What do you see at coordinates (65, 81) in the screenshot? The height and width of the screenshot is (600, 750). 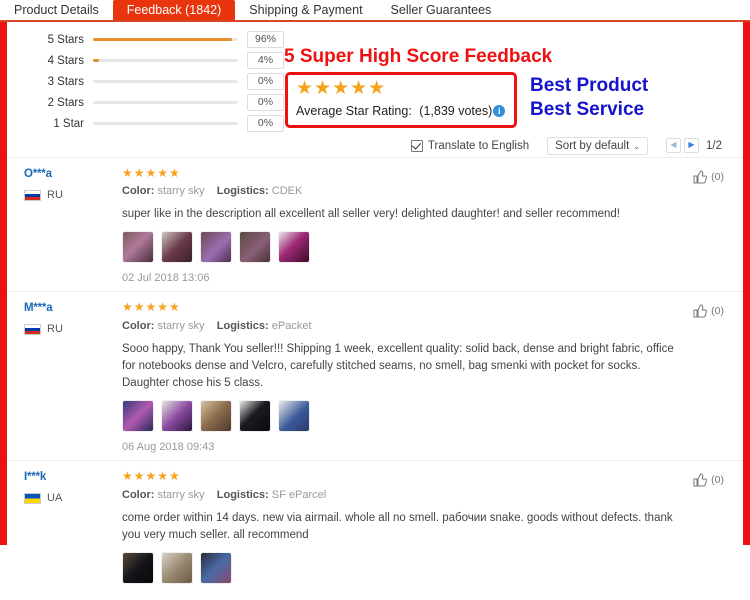 I see `rating-row-label: 3 Stars` at bounding box center [65, 81].